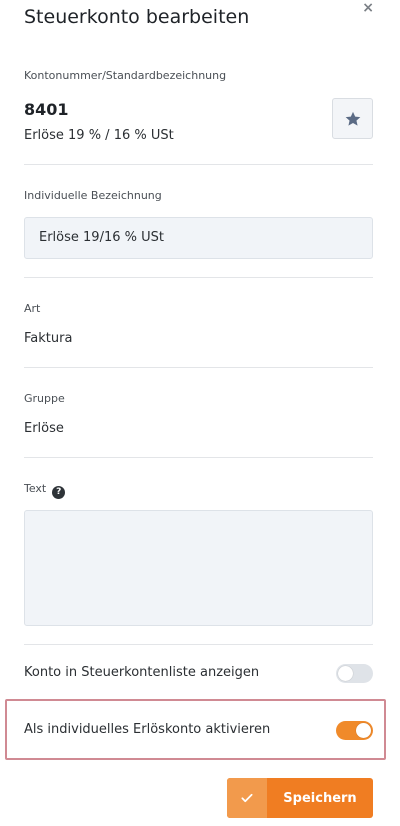  What do you see at coordinates (198, 238) in the screenshot?
I see `individual-name-input: Erlöse 19/16 % USt` at bounding box center [198, 238].